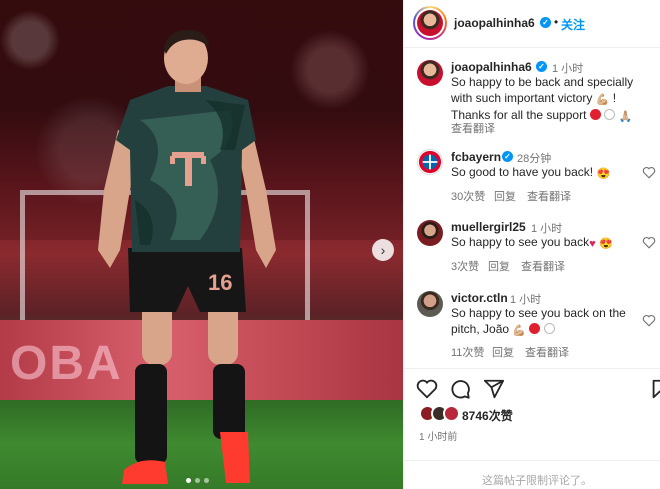 The height and width of the screenshot is (489, 660). Describe the element at coordinates (465, 266) in the screenshot. I see `comment-likes: 3次赞` at that location.